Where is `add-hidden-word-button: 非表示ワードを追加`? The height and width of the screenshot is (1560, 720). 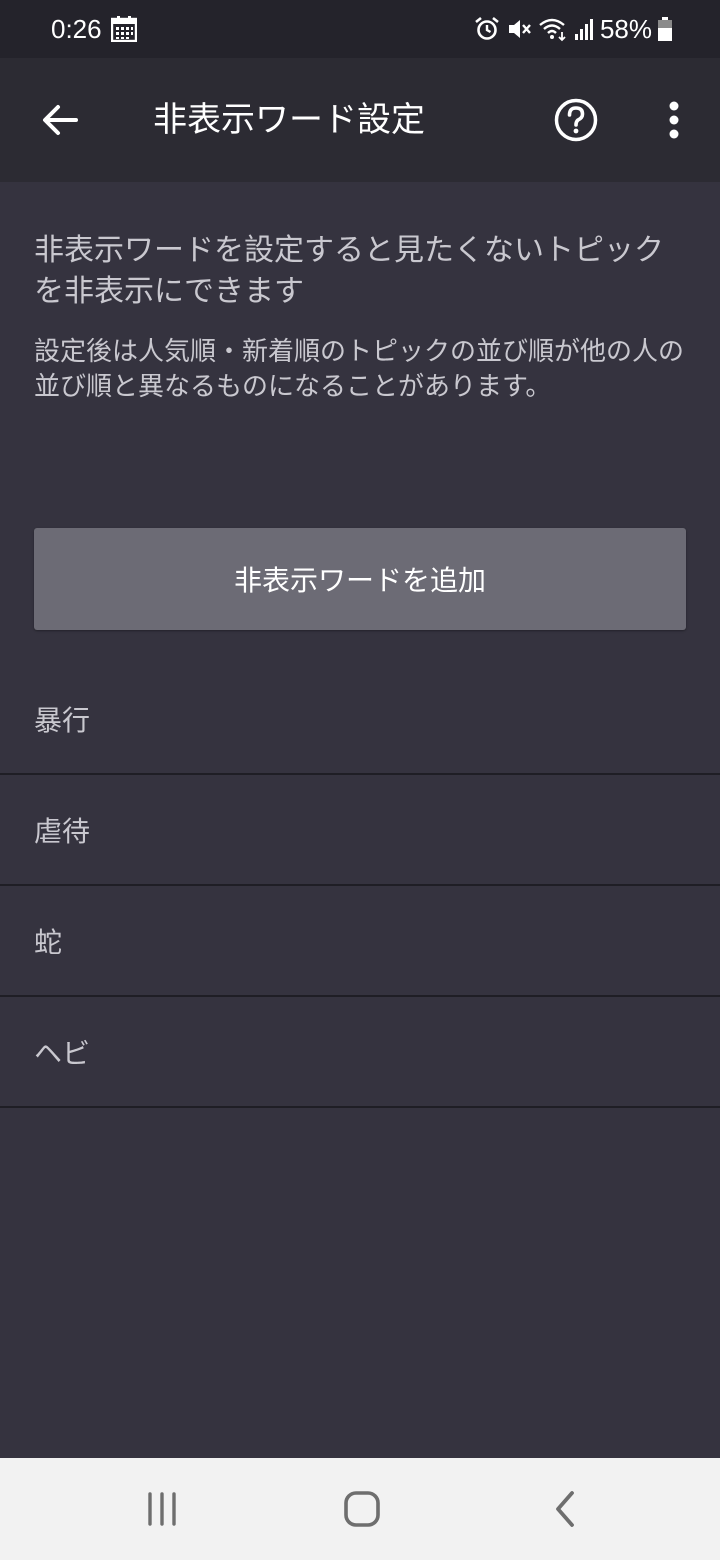 add-hidden-word-button: 非表示ワードを追加 is located at coordinates (360, 579).